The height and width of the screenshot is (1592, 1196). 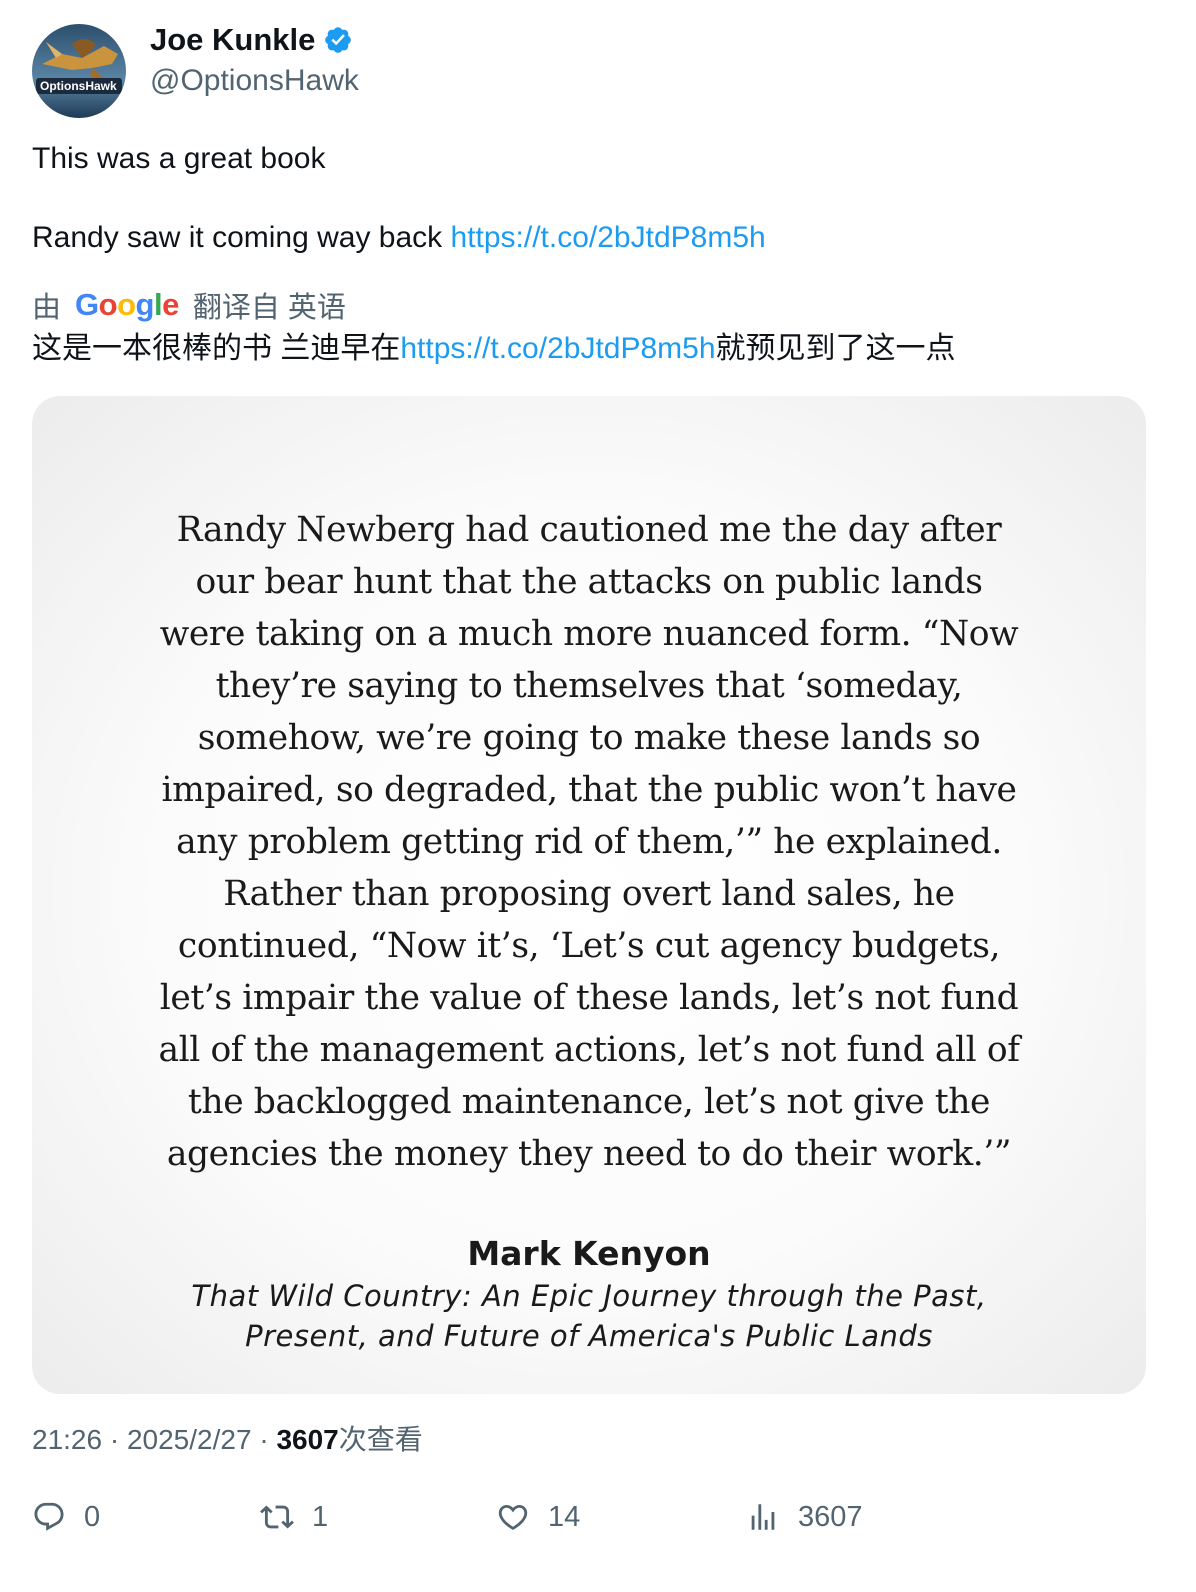 What do you see at coordinates (589, 1253) in the screenshot?
I see `quote-author: Mark Kenyon` at bounding box center [589, 1253].